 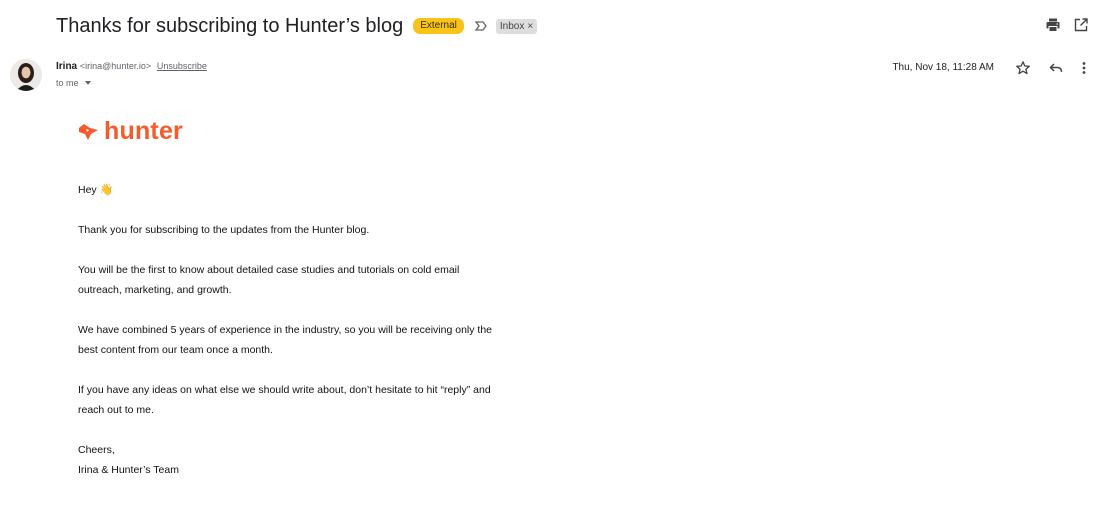 I want to click on recipients-toggle: to me, so click(x=73, y=83).